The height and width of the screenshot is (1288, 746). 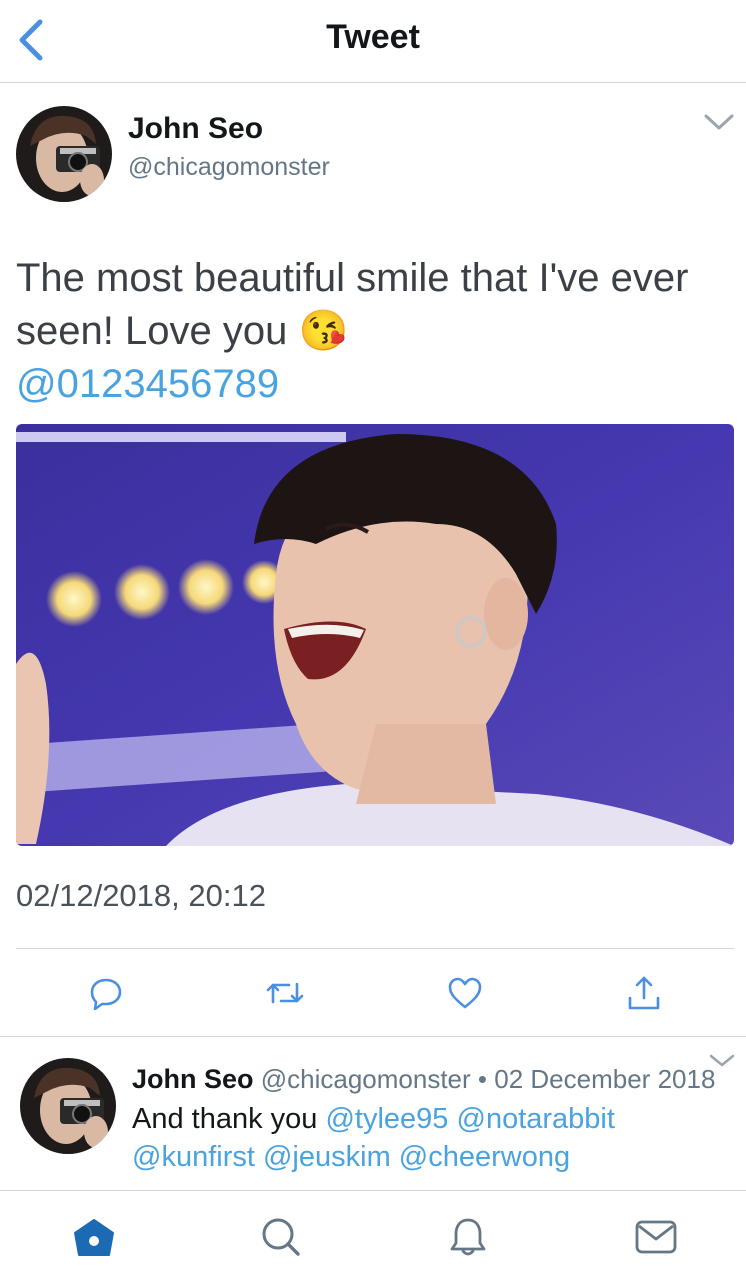 I want to click on heart-icon, so click(x=465, y=993).